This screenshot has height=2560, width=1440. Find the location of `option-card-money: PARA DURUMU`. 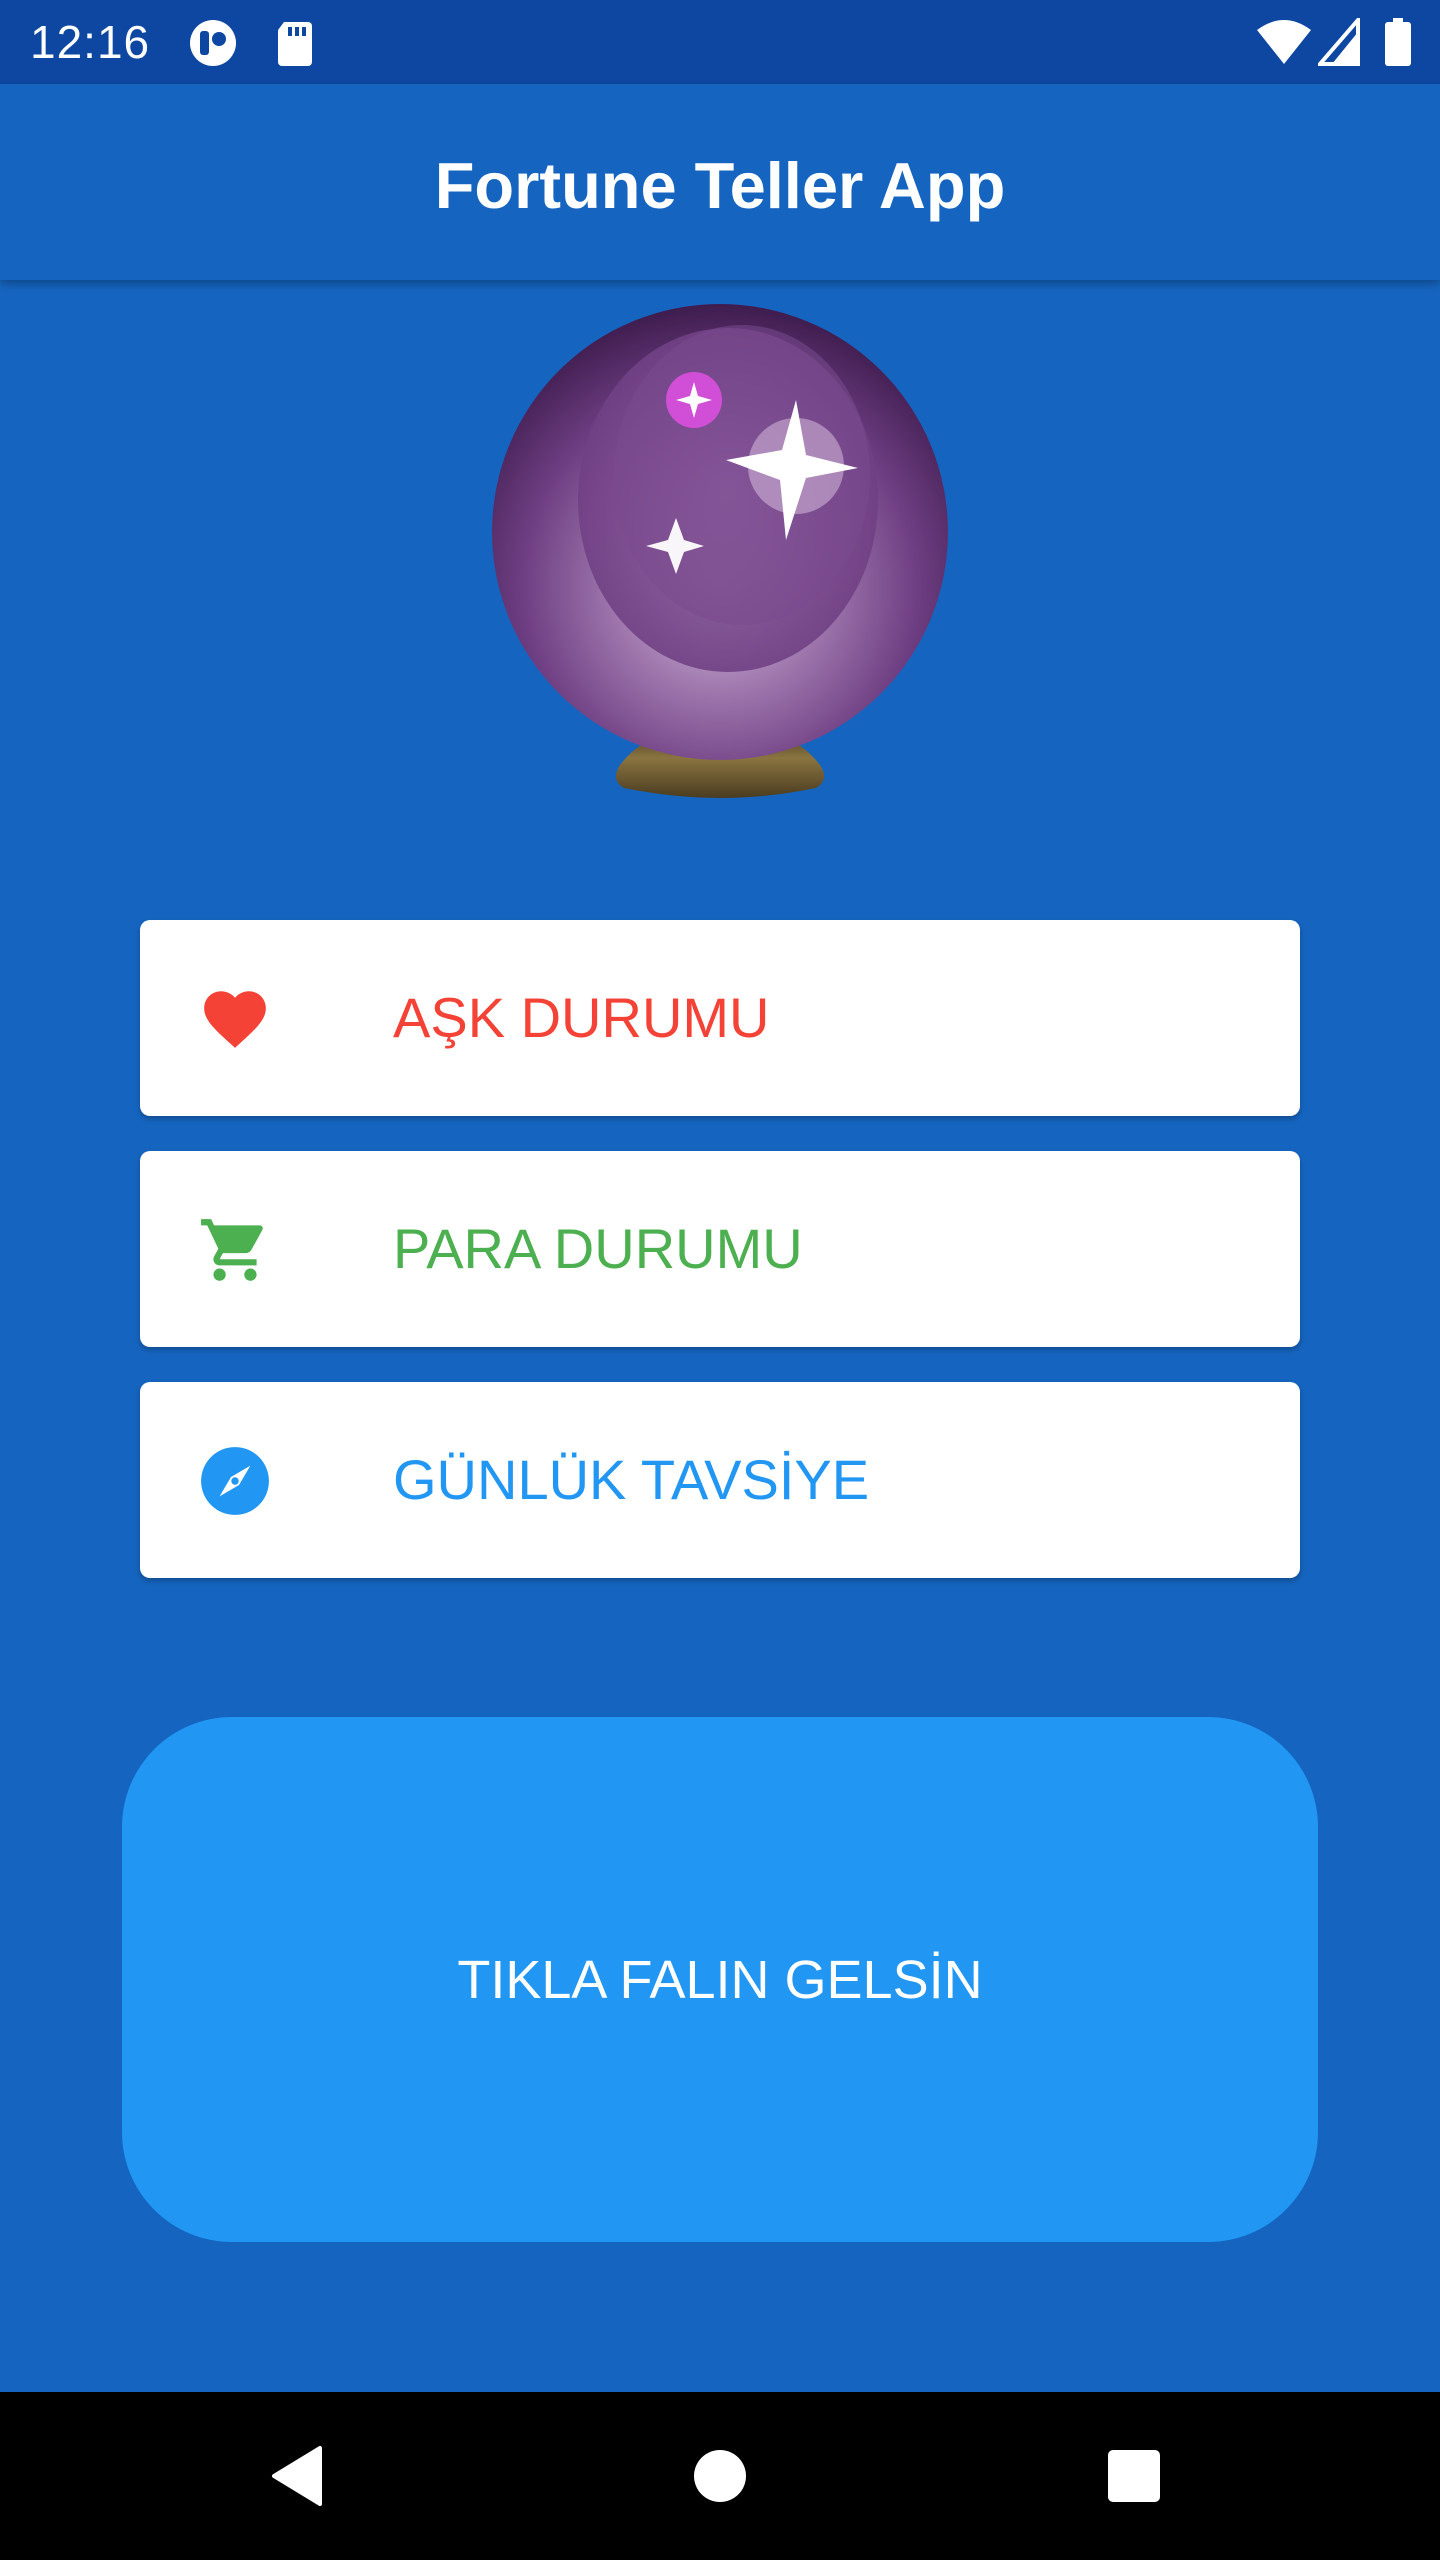

option-card-money: PARA DURUMU is located at coordinates (720, 1249).